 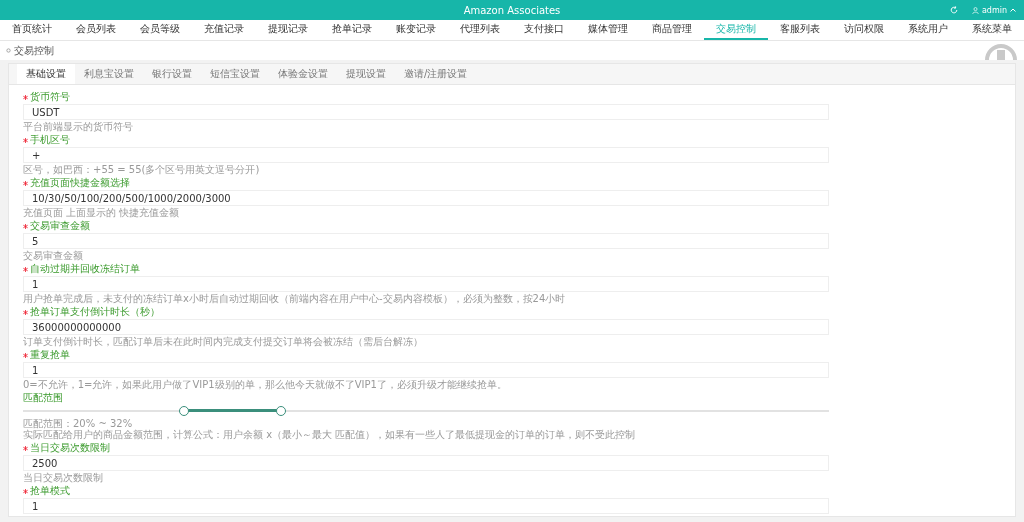 What do you see at coordinates (30, 50) in the screenshot?
I see `breadcrumb: 交易控制` at bounding box center [30, 50].